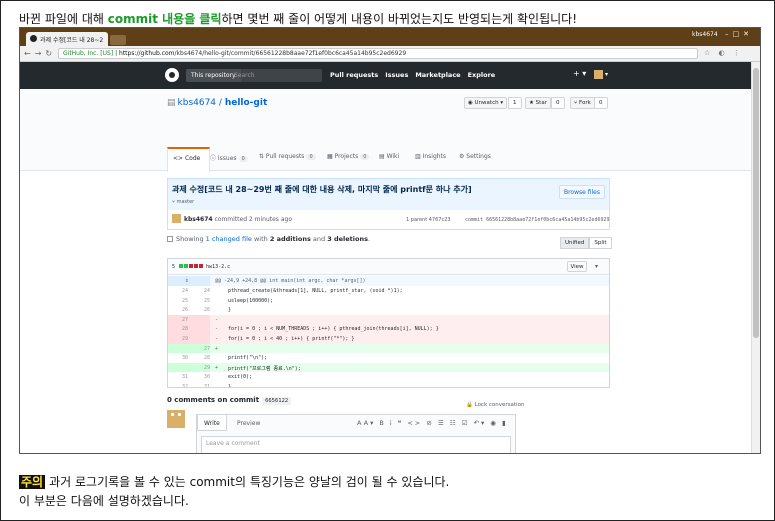 The image size is (775, 521). Describe the element at coordinates (178, 301) in the screenshot. I see `old-line-number: 25` at that location.